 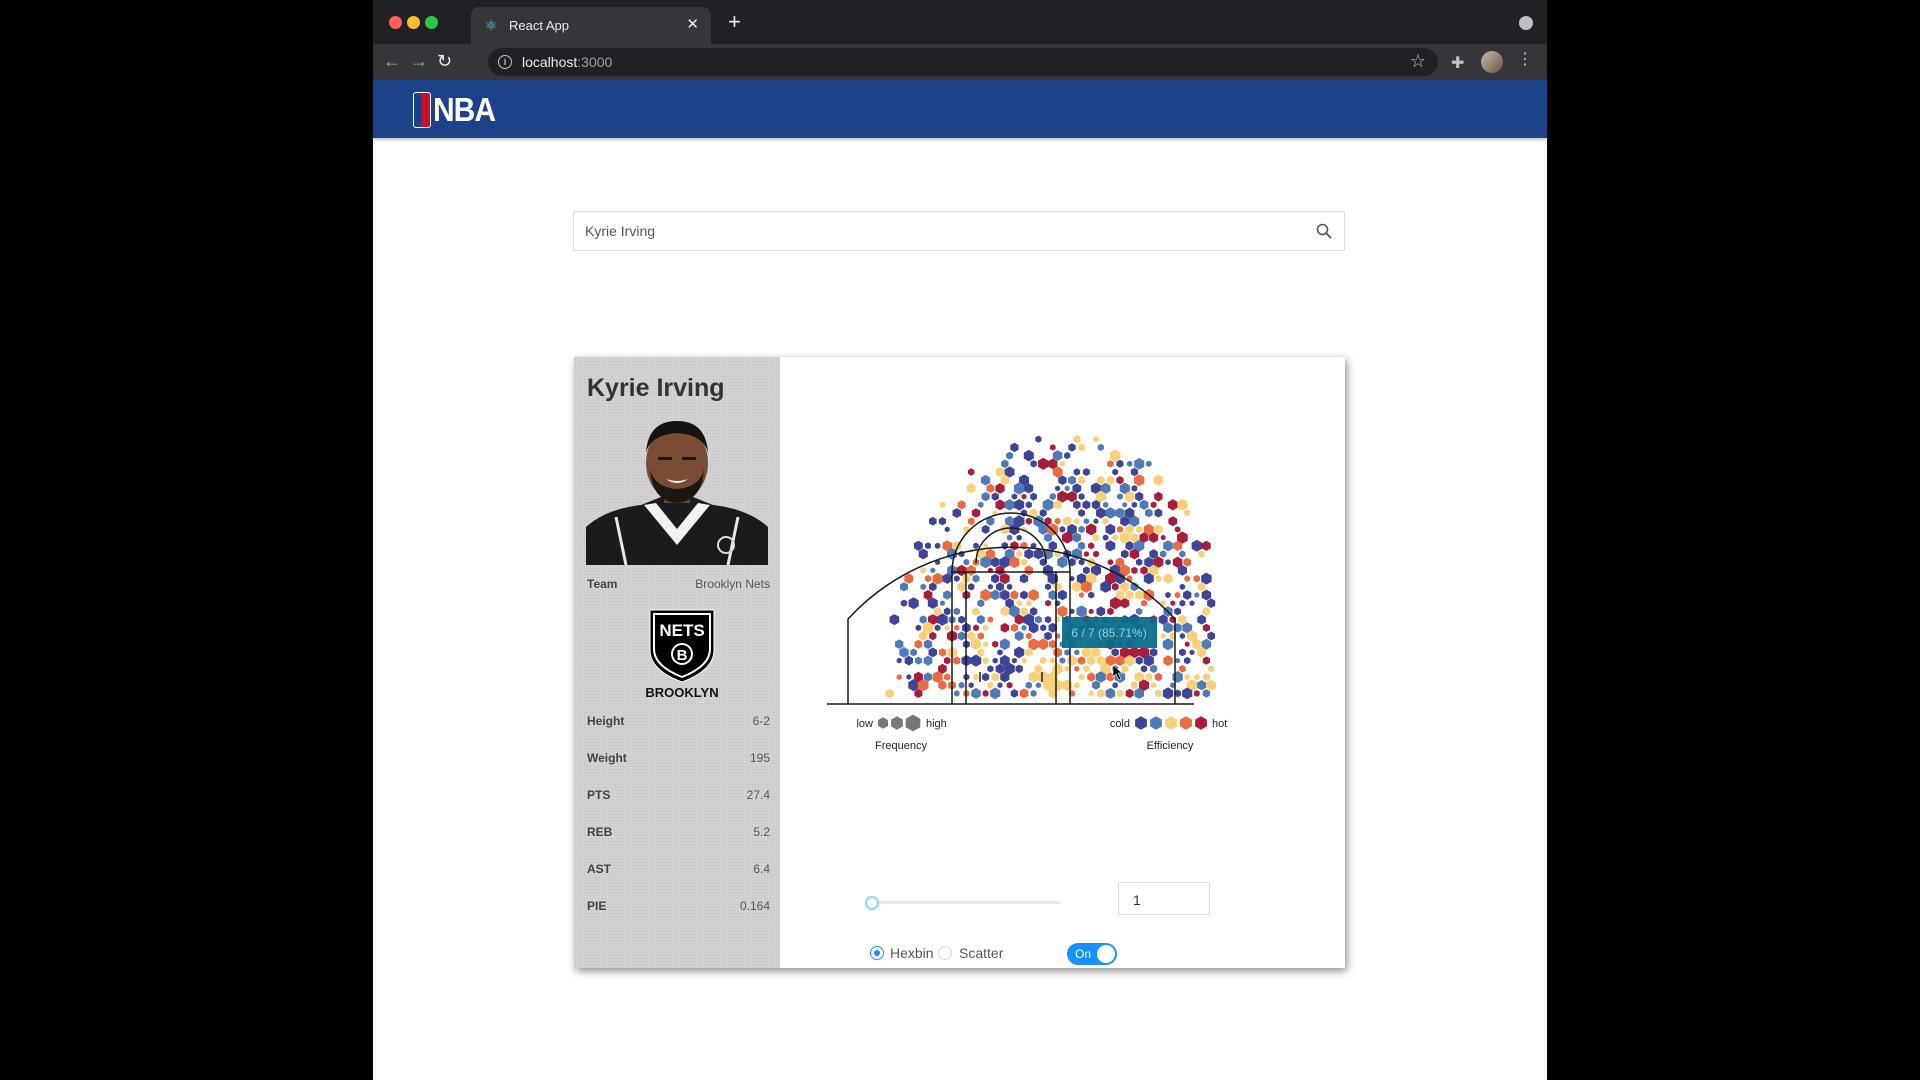 What do you see at coordinates (395, 22) in the screenshot?
I see `close-window-button` at bounding box center [395, 22].